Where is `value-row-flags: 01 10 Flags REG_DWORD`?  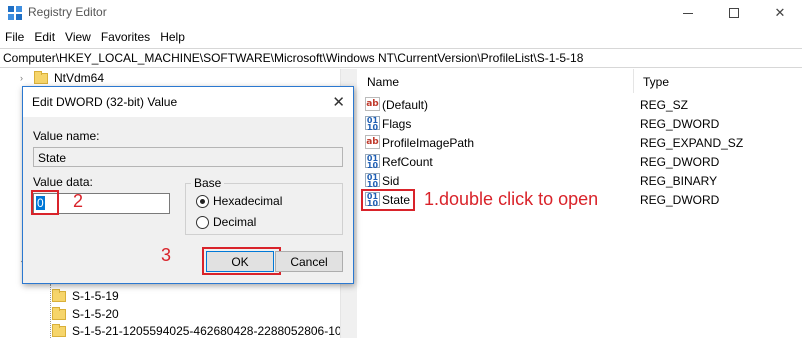 value-row-flags: 01 10 Flags REG_DWORD is located at coordinates (580, 123).